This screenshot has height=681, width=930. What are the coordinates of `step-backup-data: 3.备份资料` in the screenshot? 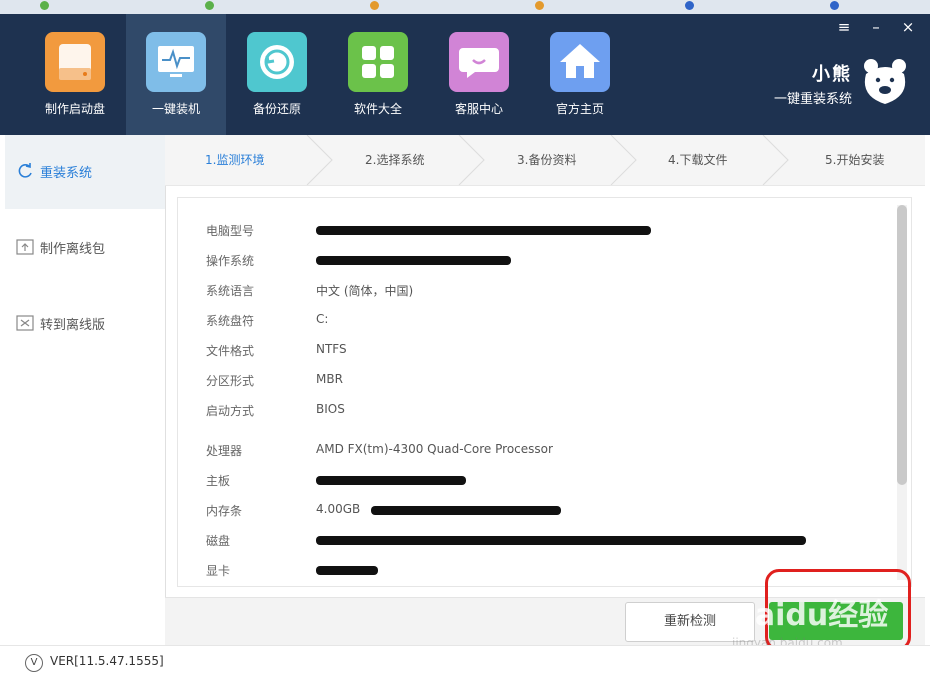 It's located at (547, 160).